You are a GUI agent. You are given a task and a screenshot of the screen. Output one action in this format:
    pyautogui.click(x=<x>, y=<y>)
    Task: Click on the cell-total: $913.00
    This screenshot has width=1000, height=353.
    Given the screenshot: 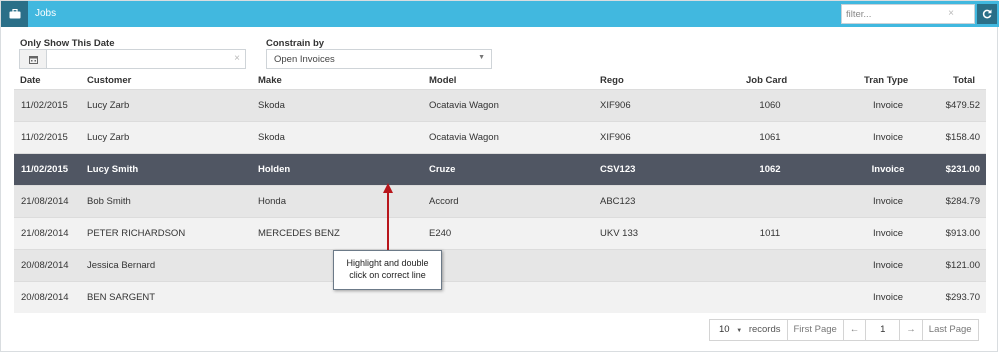 What is the action you would take?
    pyautogui.click(x=962, y=233)
    